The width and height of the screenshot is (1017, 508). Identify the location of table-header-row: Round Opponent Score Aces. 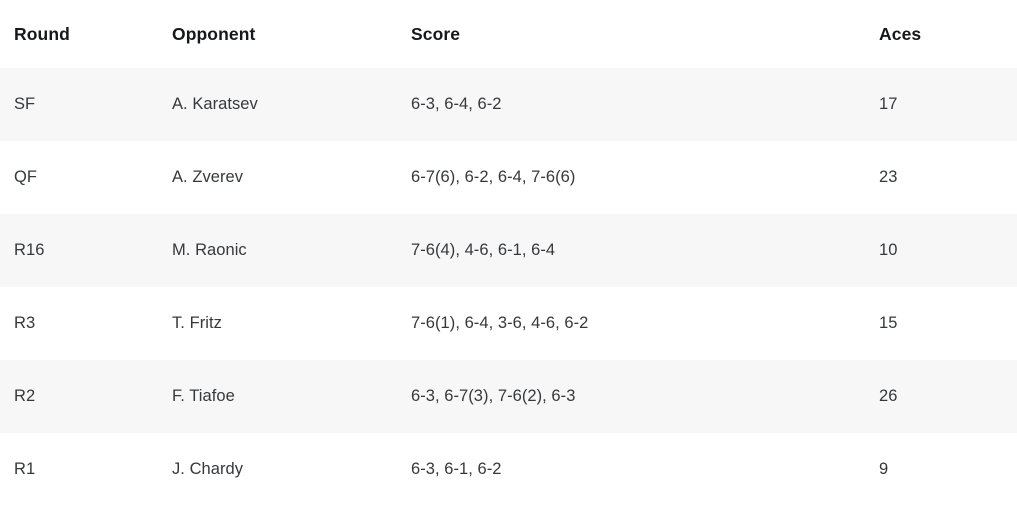
(508, 34).